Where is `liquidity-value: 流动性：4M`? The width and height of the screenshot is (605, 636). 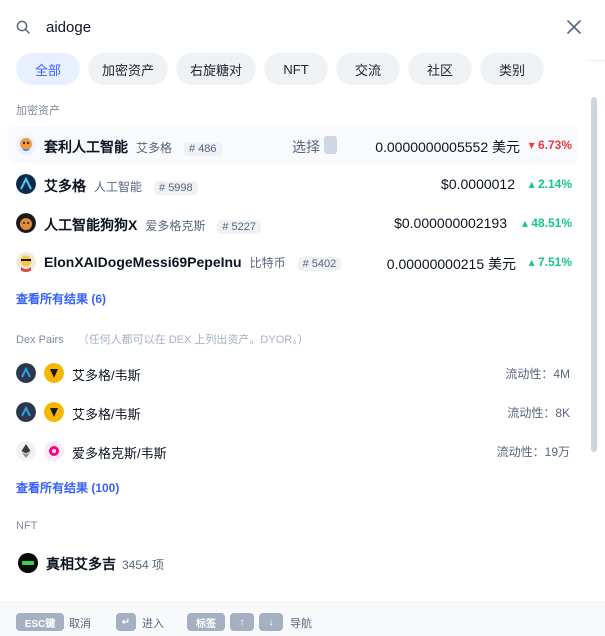
liquidity-value: 流动性：4M is located at coordinates (537, 374).